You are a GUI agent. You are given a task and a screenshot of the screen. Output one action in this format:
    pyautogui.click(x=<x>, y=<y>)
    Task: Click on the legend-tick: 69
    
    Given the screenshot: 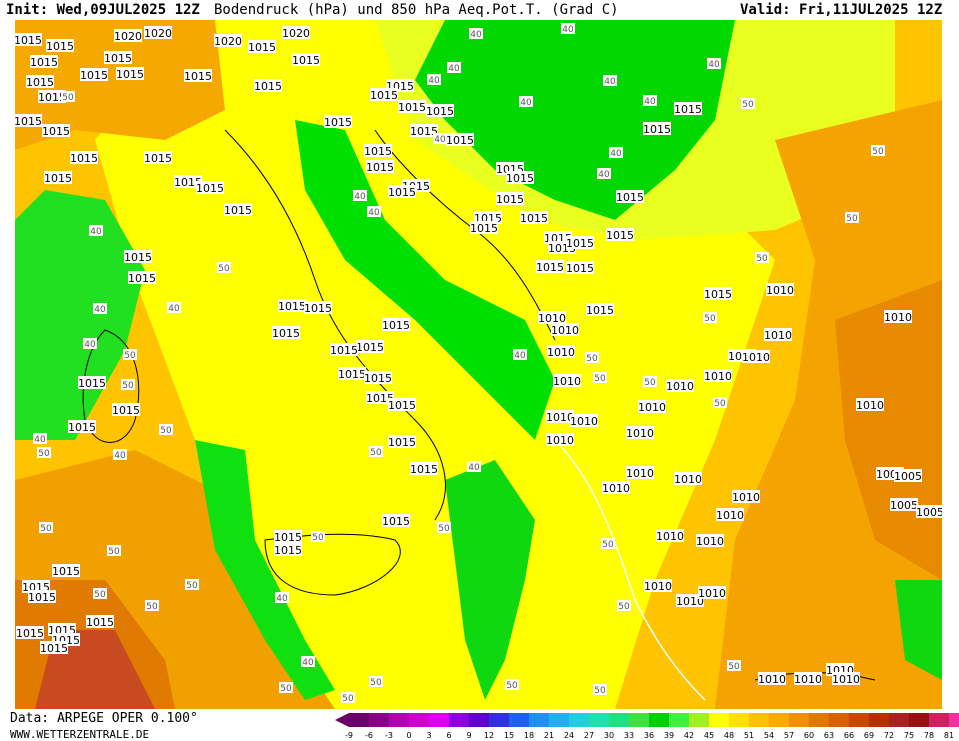 What is the action you would take?
    pyautogui.click(x=869, y=735)
    